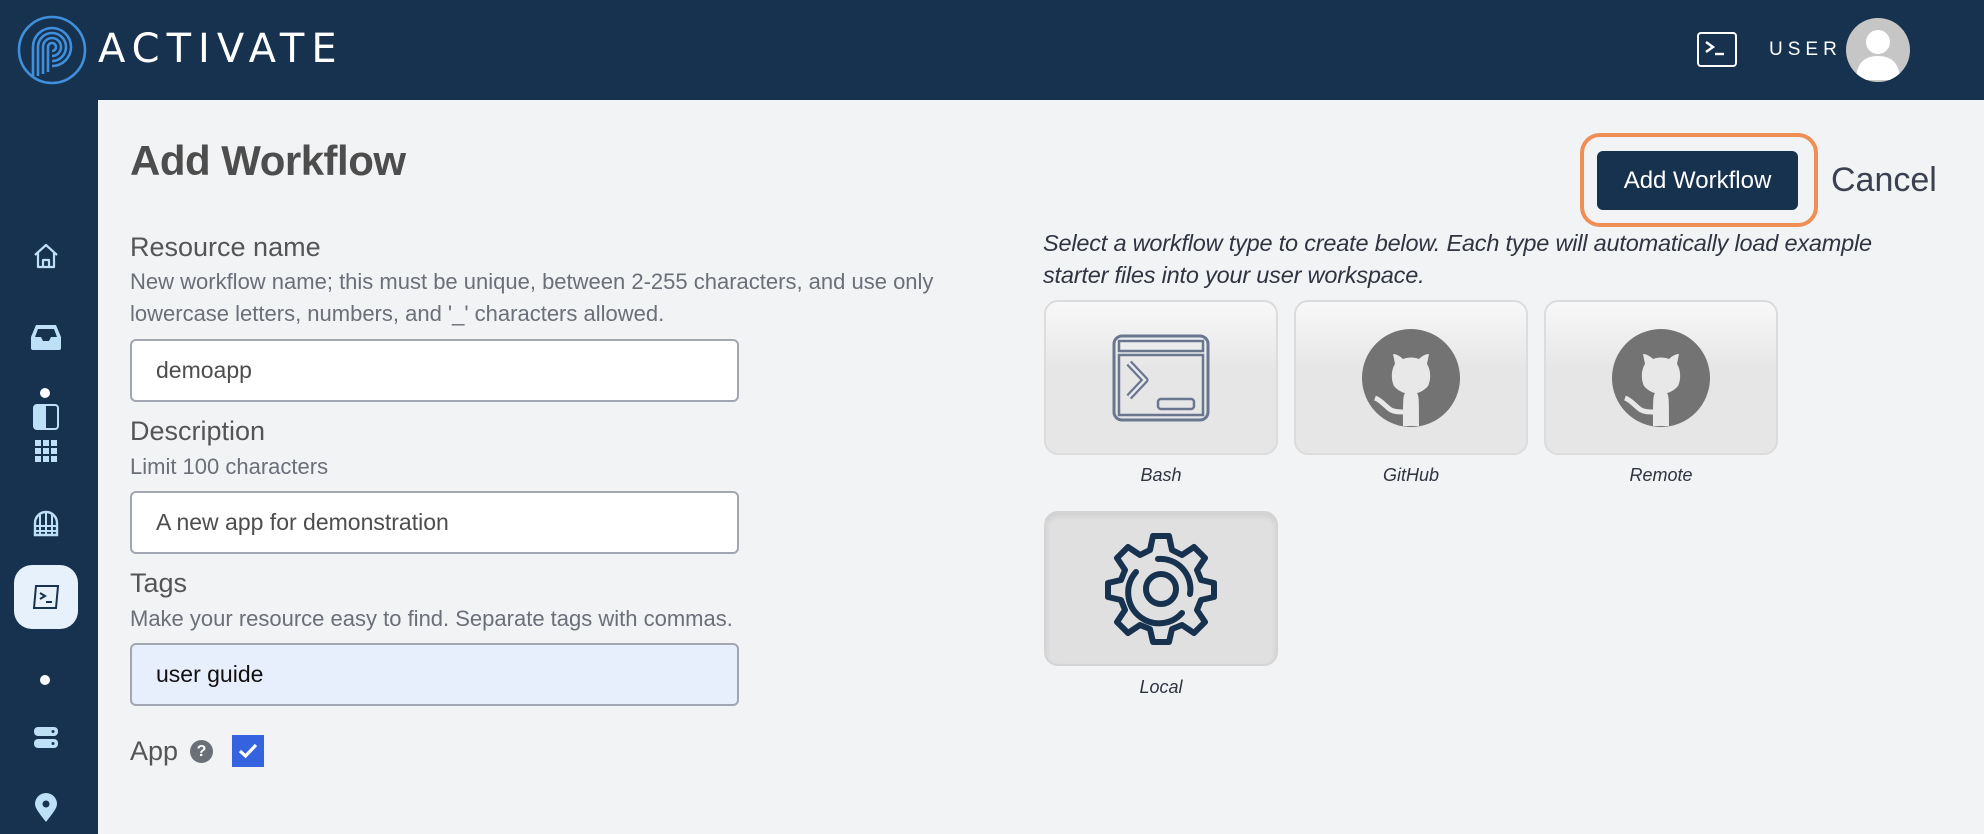 Image resolution: width=1984 pixels, height=834 pixels. Describe the element at coordinates (1161, 475) in the screenshot. I see `workflow-type-label: Bash` at that location.